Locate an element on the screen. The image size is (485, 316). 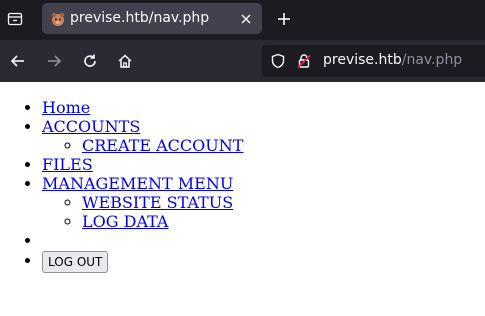
nav-item-files: FILES is located at coordinates (142, 164).